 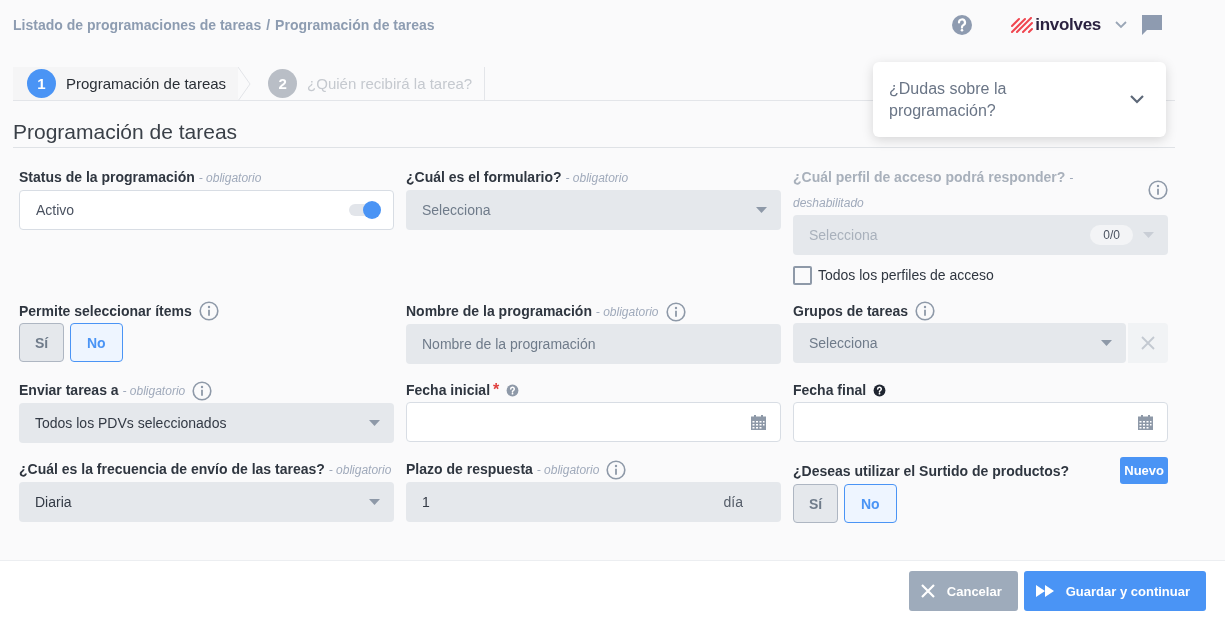 I want to click on field-label: Fecha inicial, so click(x=448, y=390).